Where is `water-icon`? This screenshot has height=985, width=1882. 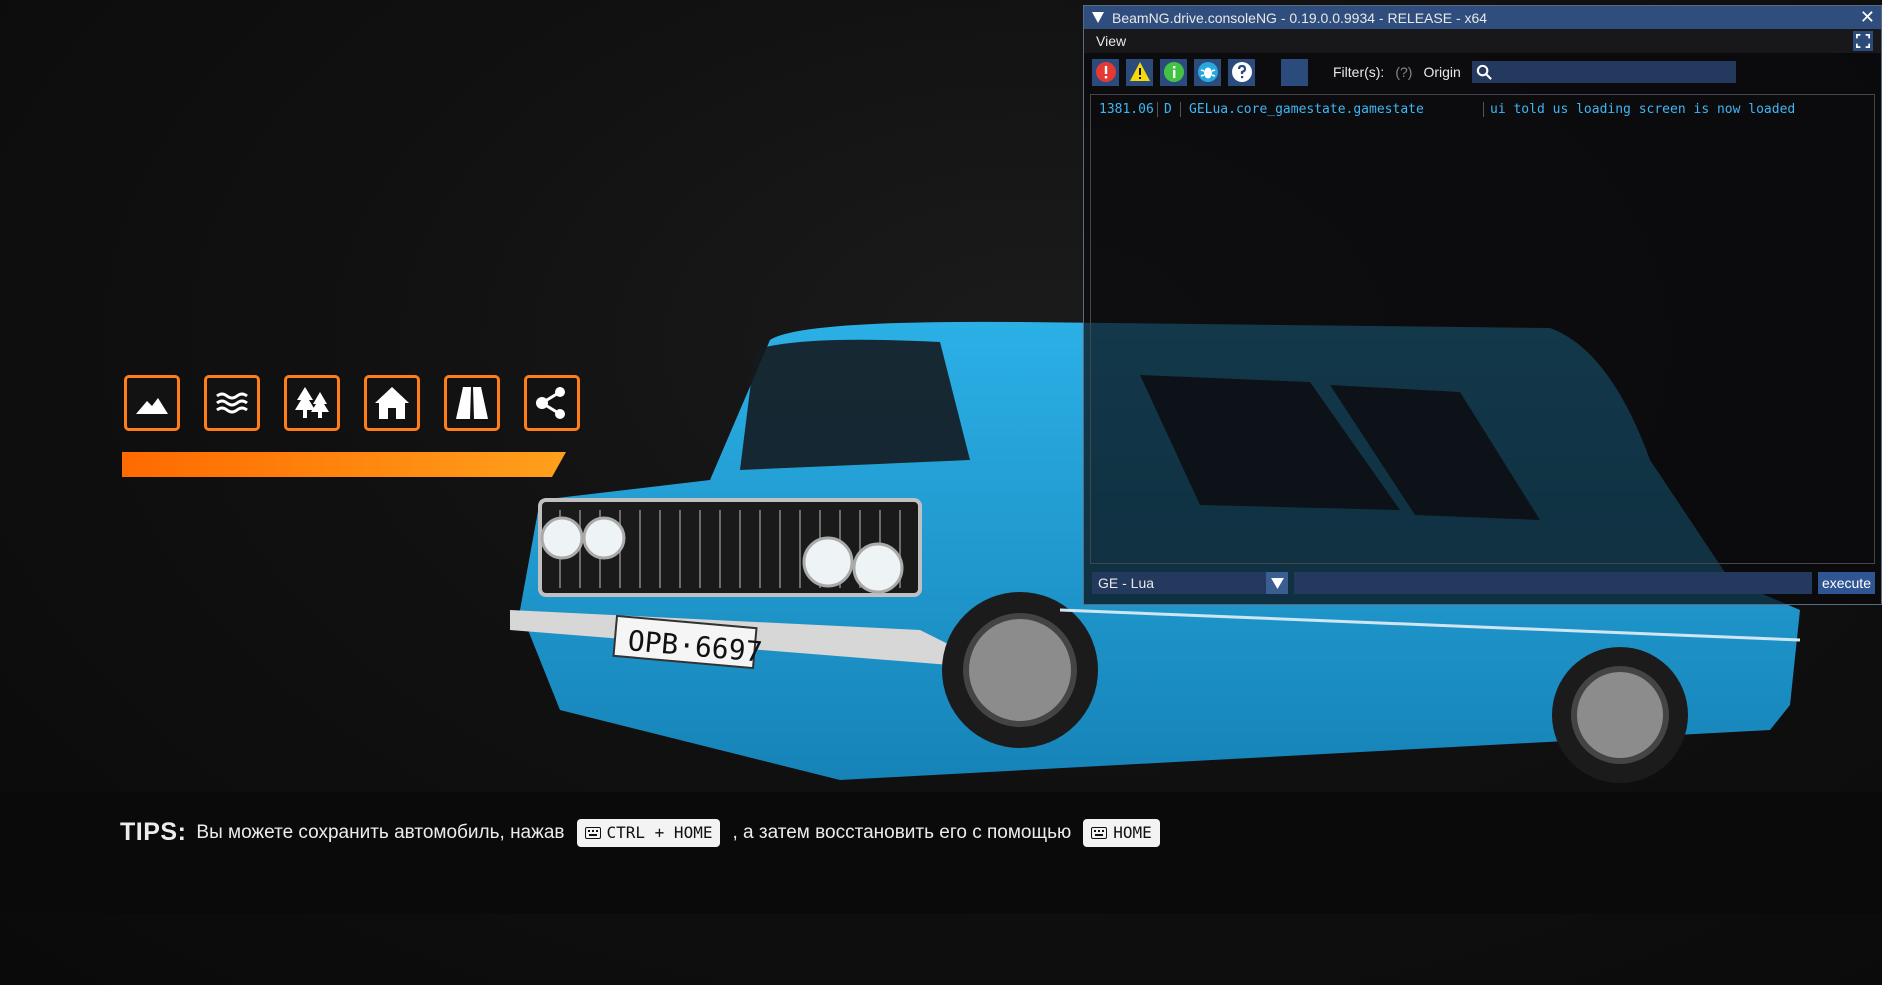
water-icon is located at coordinates (232, 403).